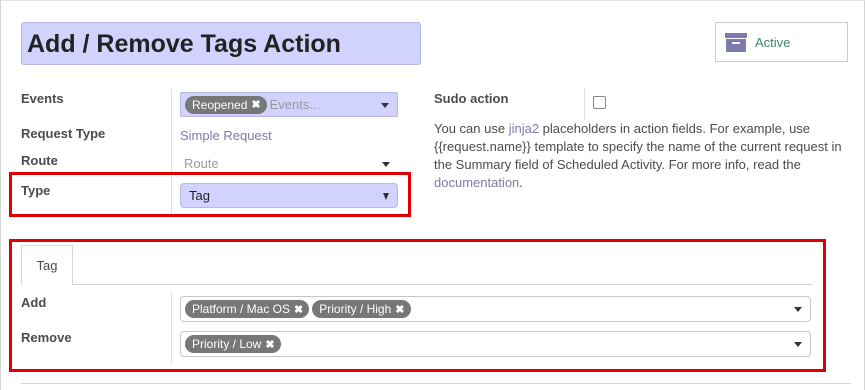  What do you see at coordinates (46, 337) in the screenshot?
I see `remove-label: Remove` at bounding box center [46, 337].